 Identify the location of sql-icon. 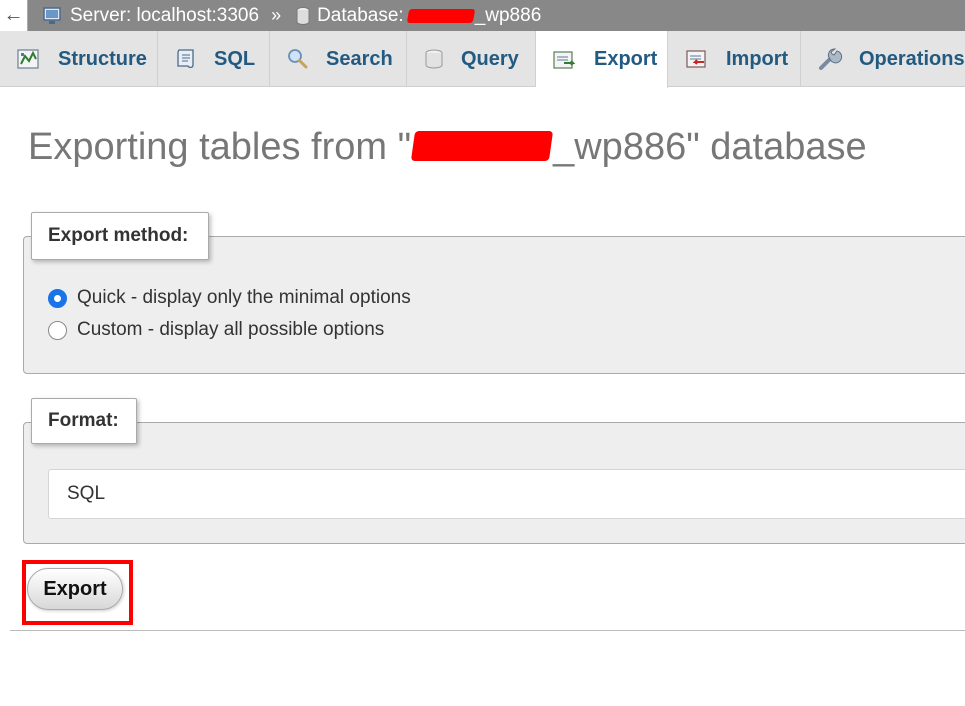
(185, 59).